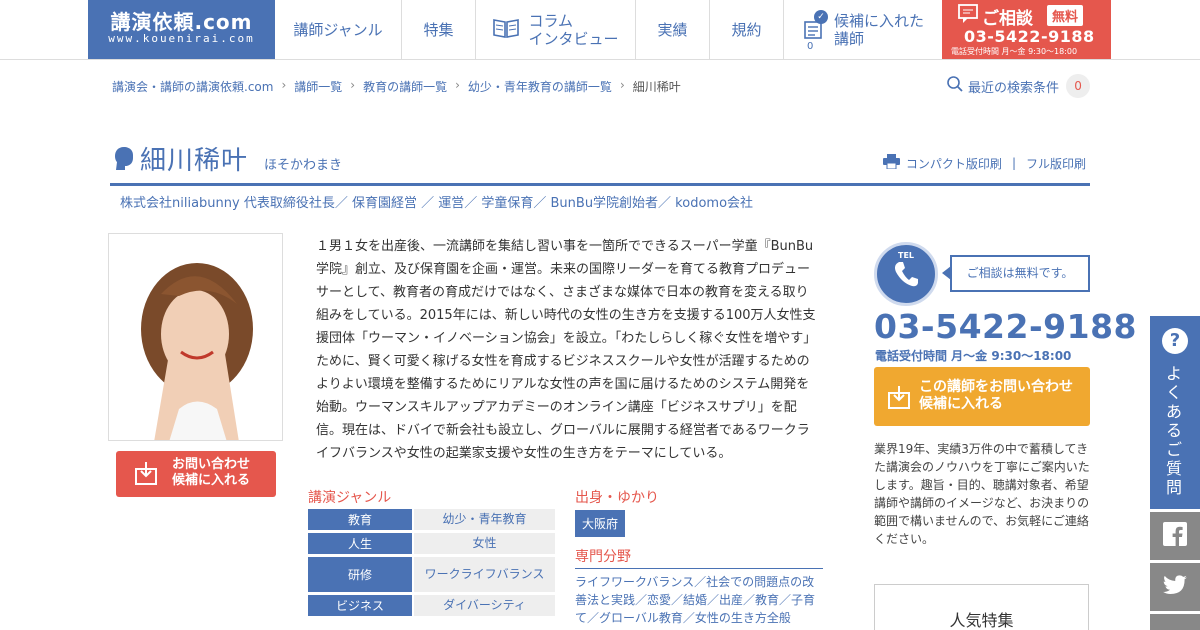  What do you see at coordinates (350, 498) in the screenshot?
I see `genre-heading: 講演ジャンル` at bounding box center [350, 498].